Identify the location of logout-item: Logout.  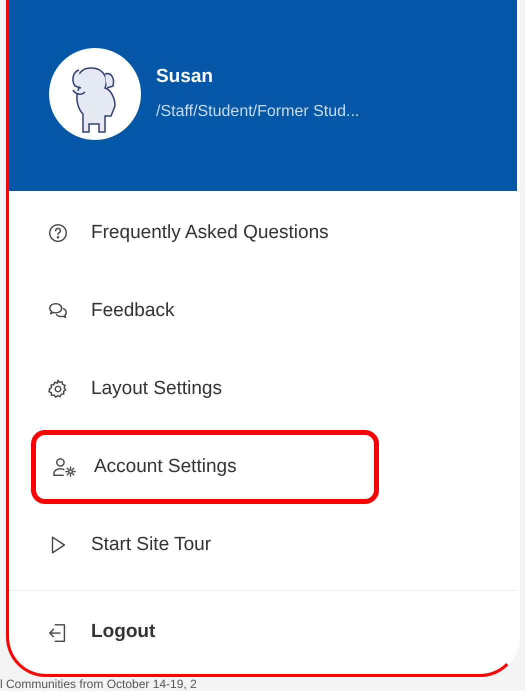
(263, 632).